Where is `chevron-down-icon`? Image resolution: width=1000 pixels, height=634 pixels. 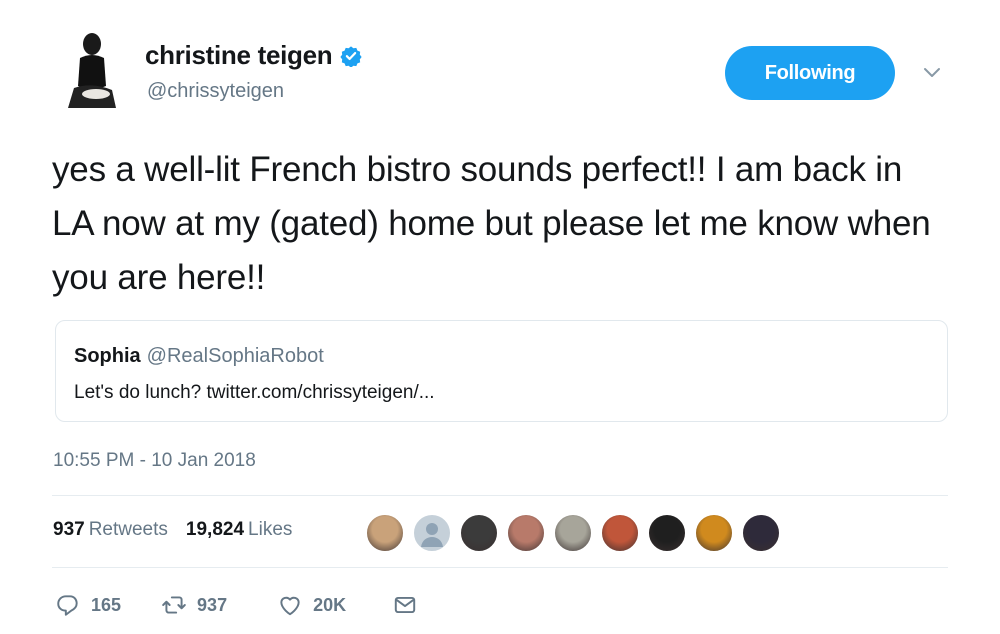
chevron-down-icon is located at coordinates (932, 72).